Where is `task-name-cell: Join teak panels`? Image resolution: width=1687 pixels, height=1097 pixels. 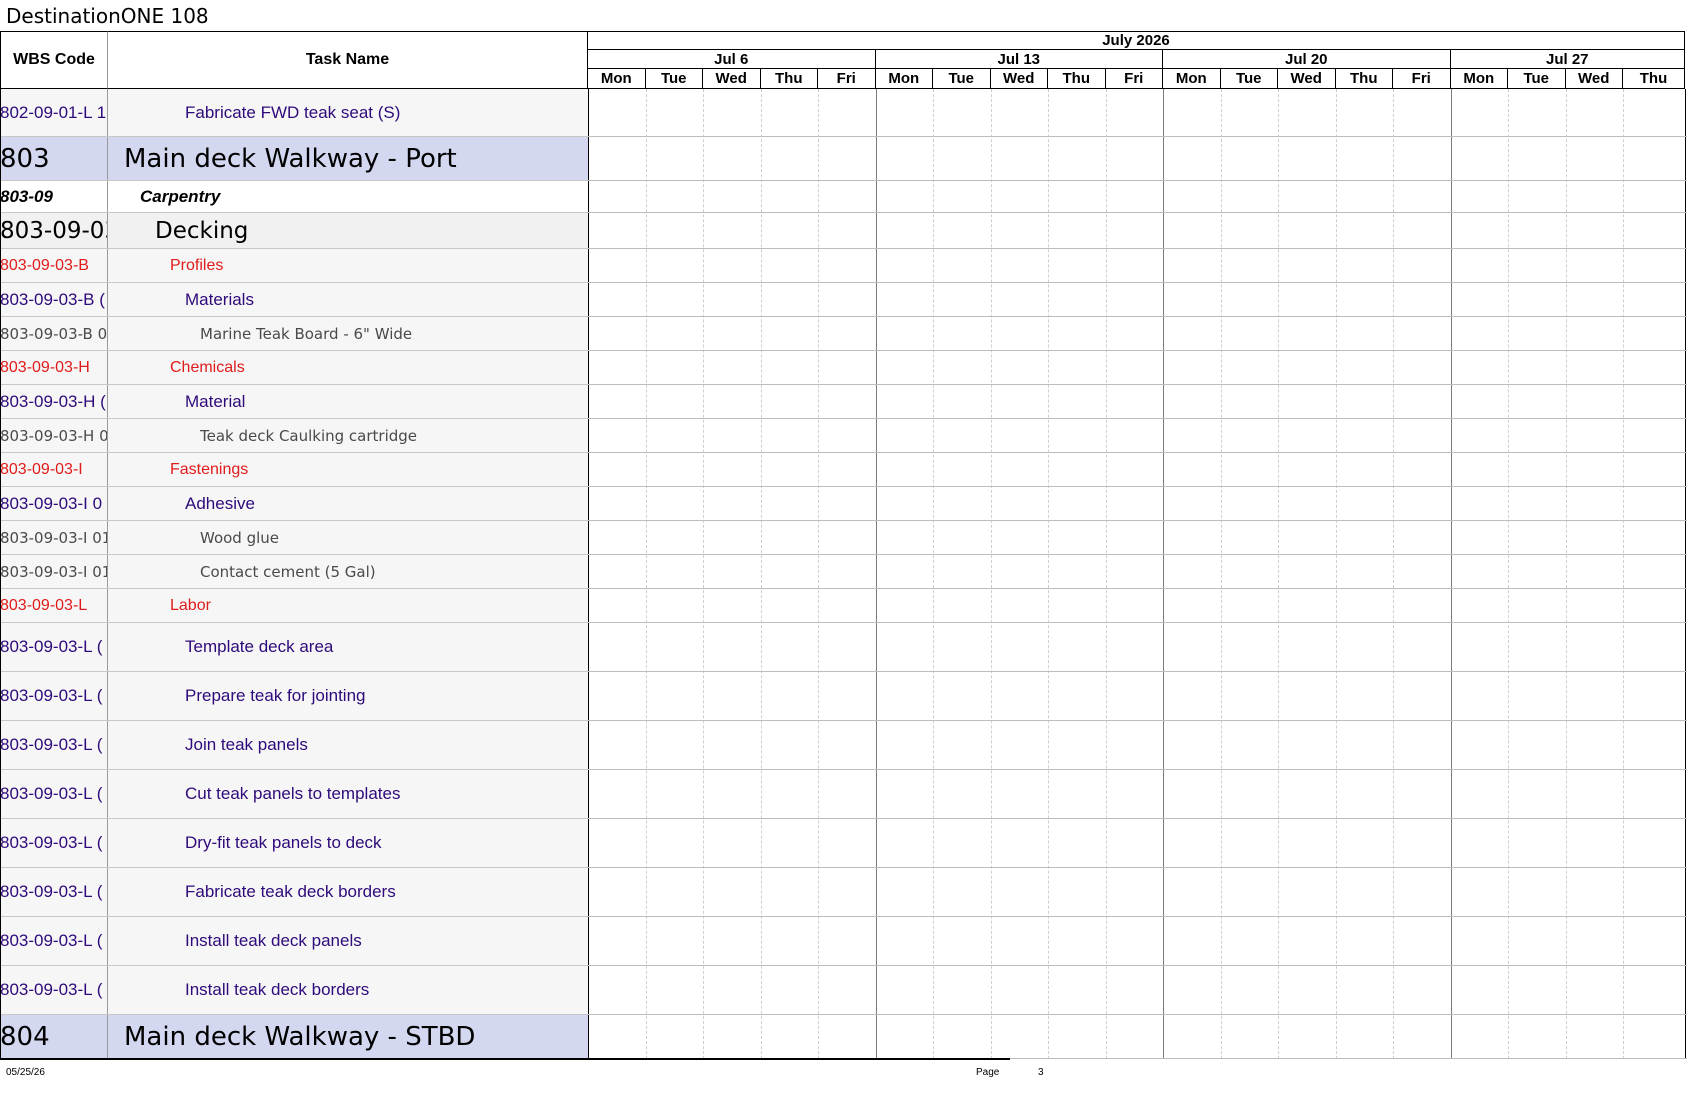 task-name-cell: Join teak panels is located at coordinates (246, 744).